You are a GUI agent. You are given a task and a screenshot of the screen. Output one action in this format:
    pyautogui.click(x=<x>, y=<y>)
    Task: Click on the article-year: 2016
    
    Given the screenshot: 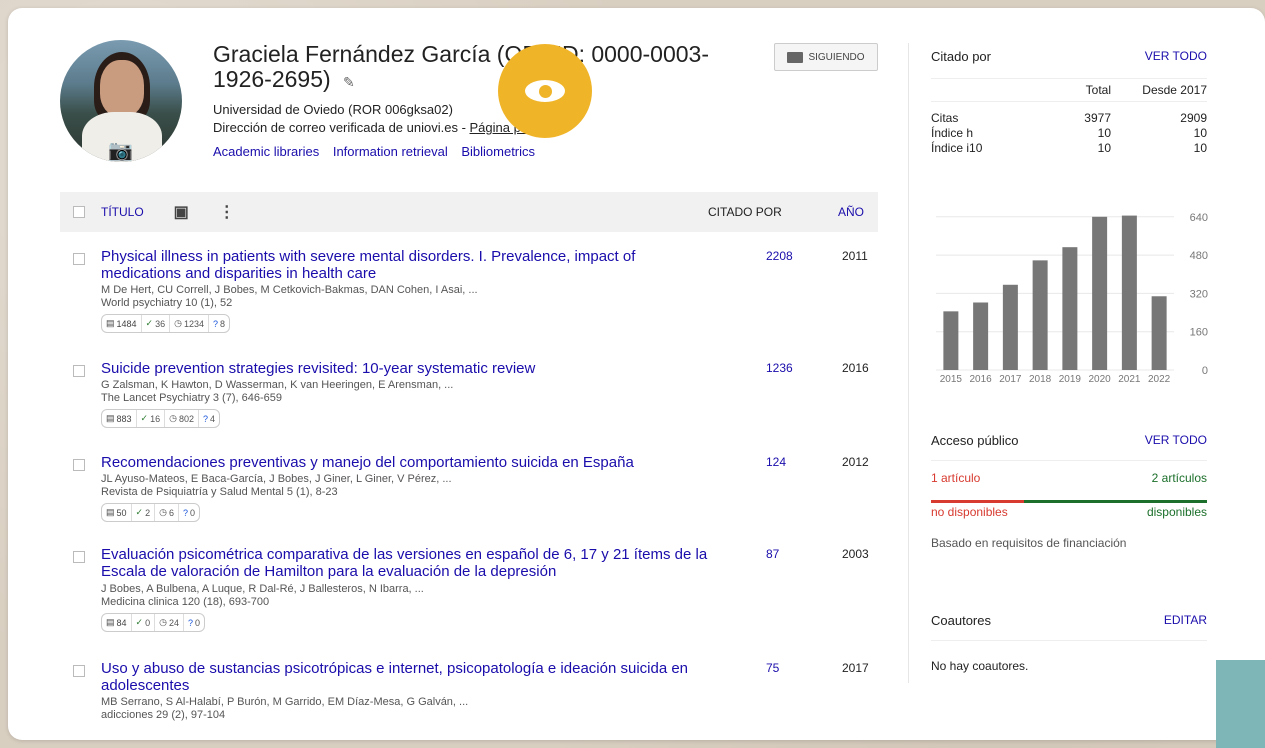 What is the action you would take?
    pyautogui.click(x=855, y=368)
    